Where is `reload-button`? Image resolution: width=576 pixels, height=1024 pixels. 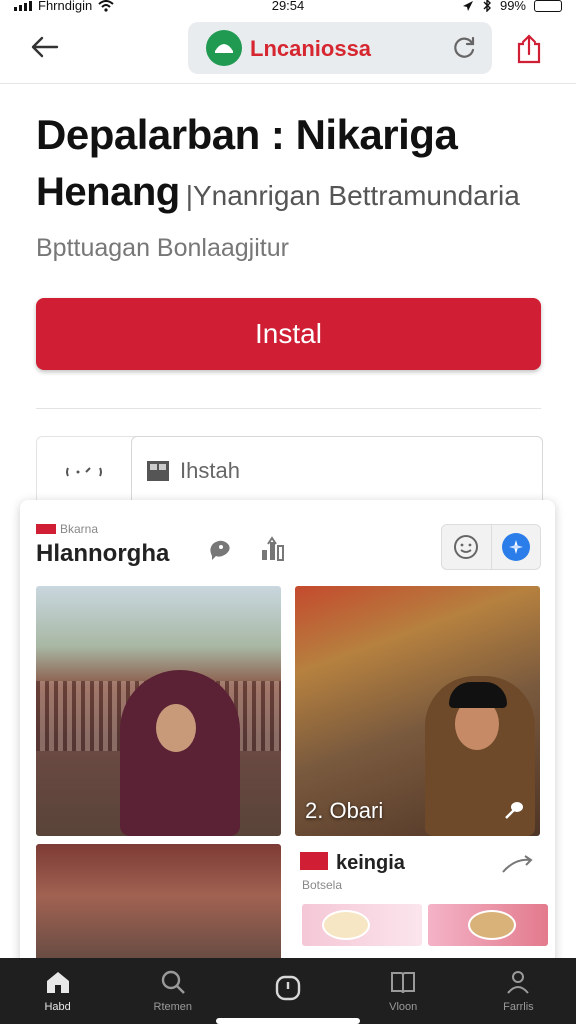 reload-button is located at coordinates (464, 48).